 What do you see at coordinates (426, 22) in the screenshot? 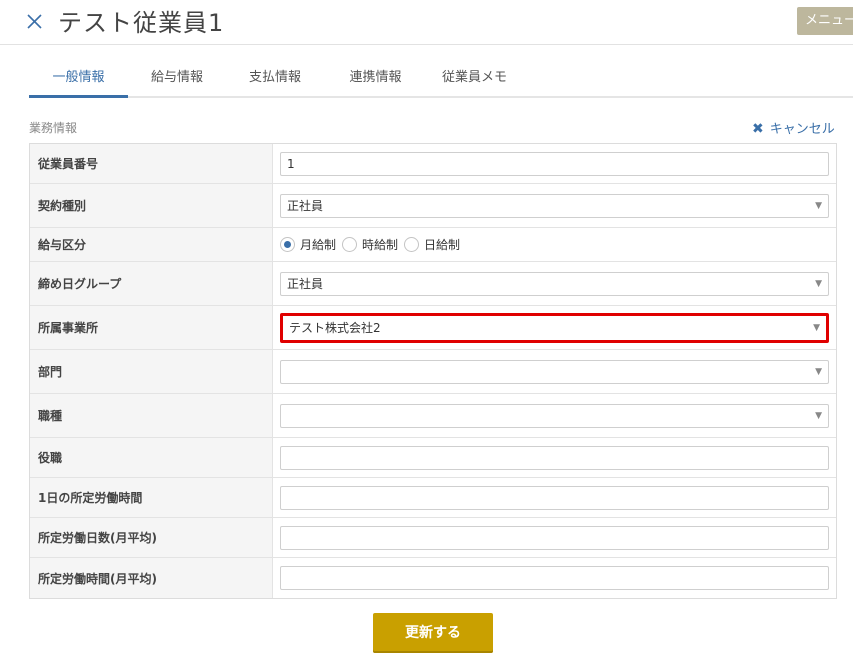
I see `page-header: テスト従業員1 メニュー` at bounding box center [426, 22].